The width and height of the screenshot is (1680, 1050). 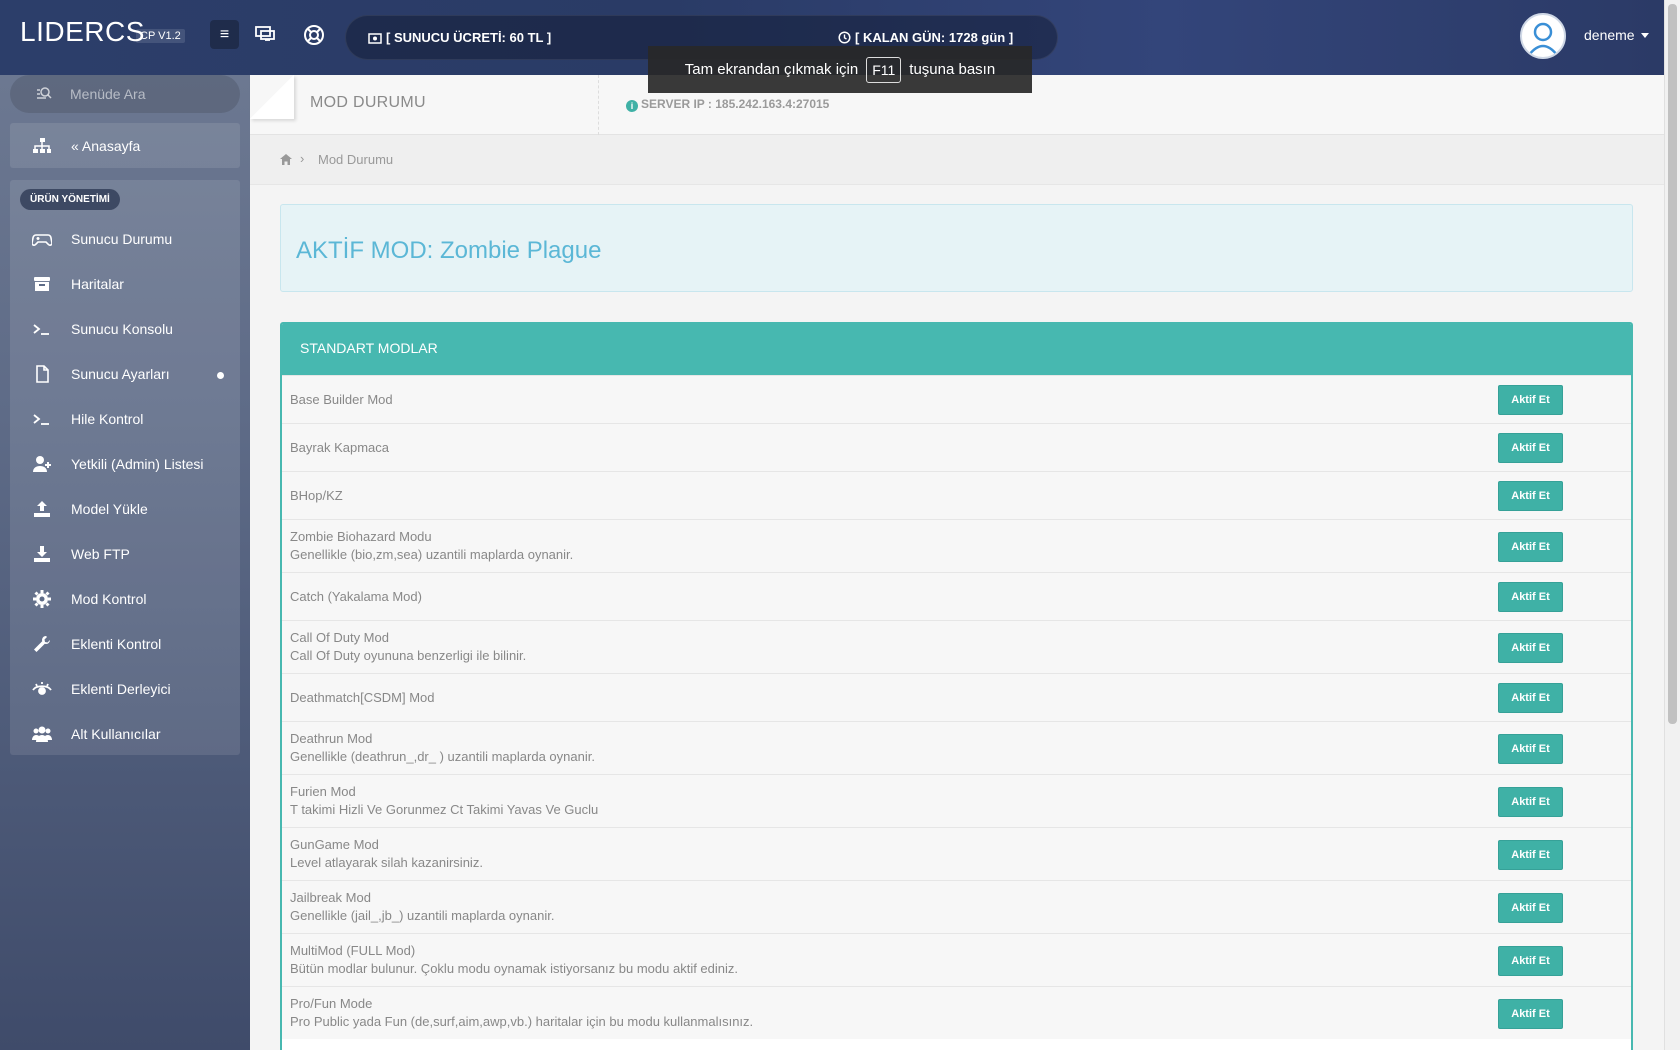 What do you see at coordinates (42, 509) in the screenshot?
I see `upload-icon` at bounding box center [42, 509].